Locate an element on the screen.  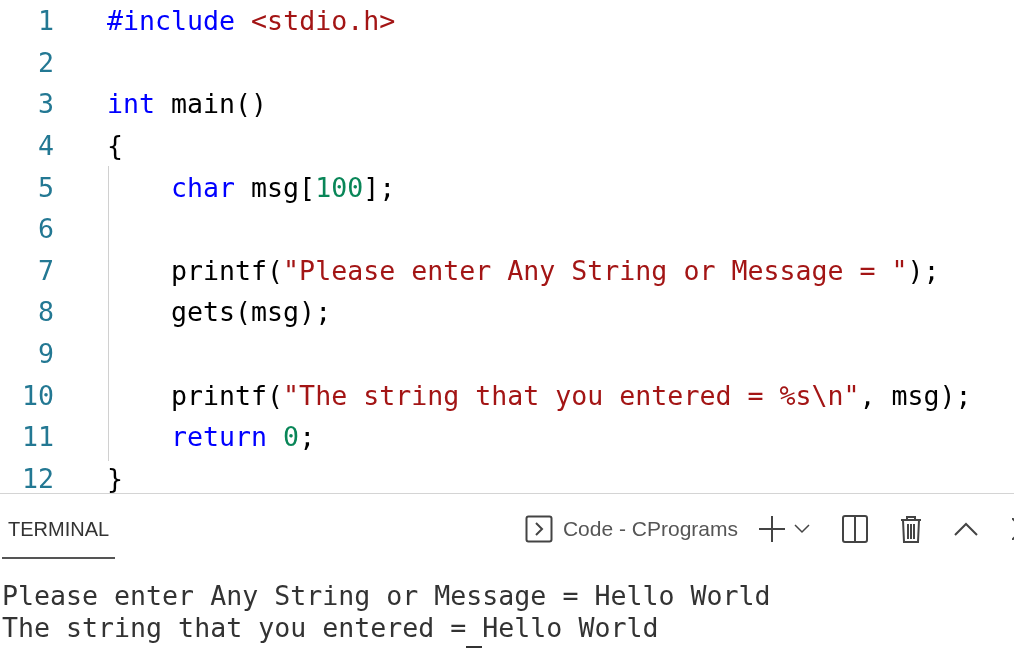
code-line: printf("Please enter Any String or Message = "); is located at coordinates (555, 270).